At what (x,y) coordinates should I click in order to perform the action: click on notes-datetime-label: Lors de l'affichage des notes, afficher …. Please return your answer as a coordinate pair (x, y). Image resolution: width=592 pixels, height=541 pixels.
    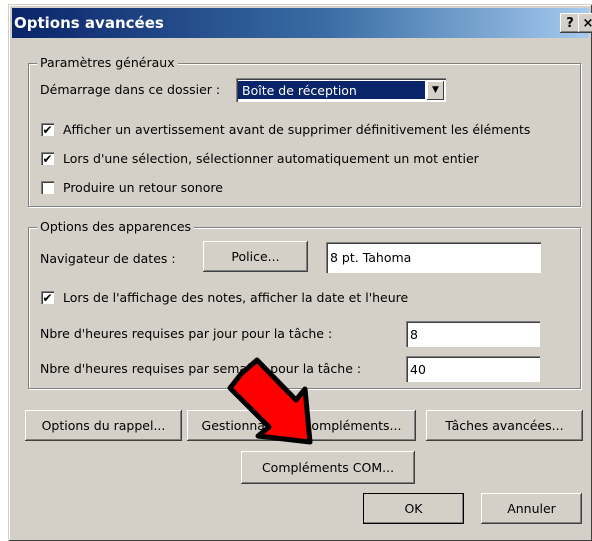
    Looking at the image, I should click on (236, 297).